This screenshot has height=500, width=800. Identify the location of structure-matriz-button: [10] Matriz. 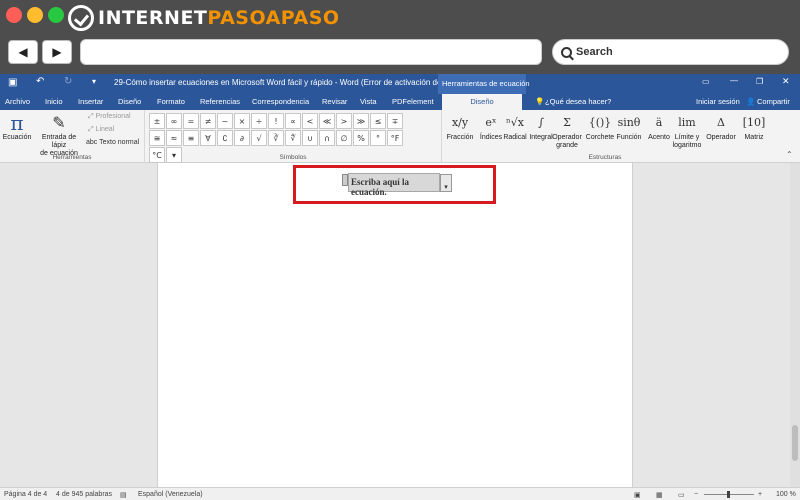
(754, 127).